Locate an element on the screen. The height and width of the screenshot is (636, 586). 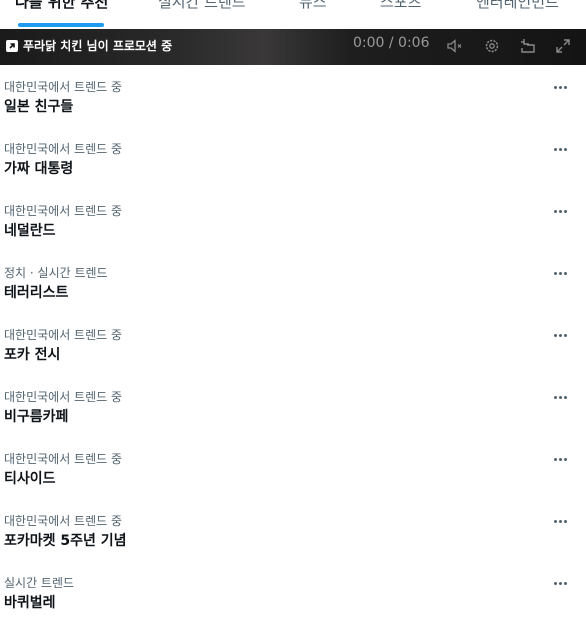
trend-name: 티사이드 is located at coordinates (30, 479).